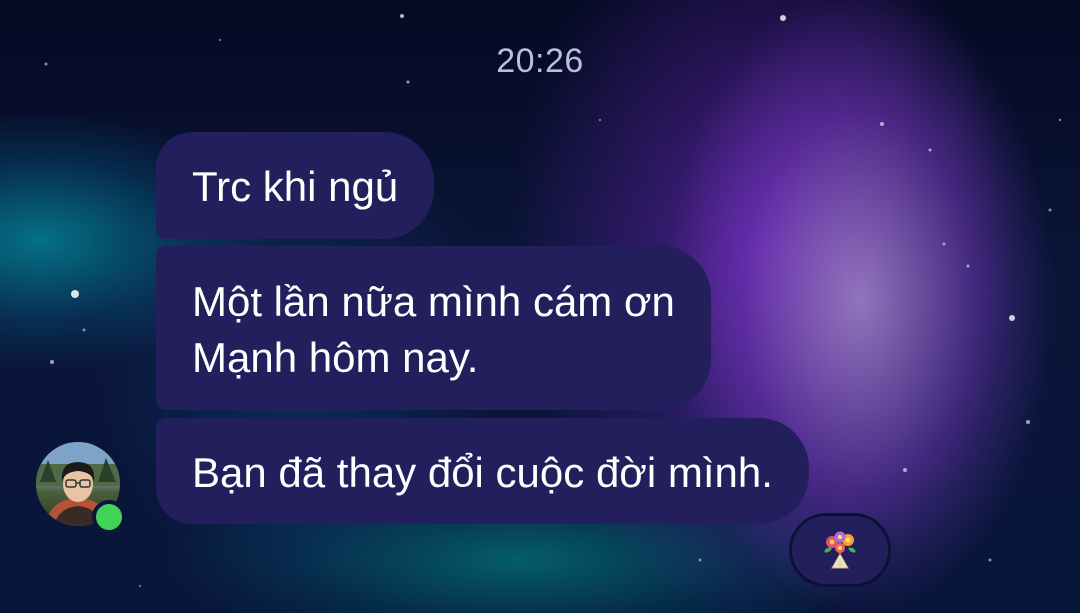 This screenshot has height=613, width=1080. What do you see at coordinates (540, 61) in the screenshot?
I see `message-timestamp: 20:26` at bounding box center [540, 61].